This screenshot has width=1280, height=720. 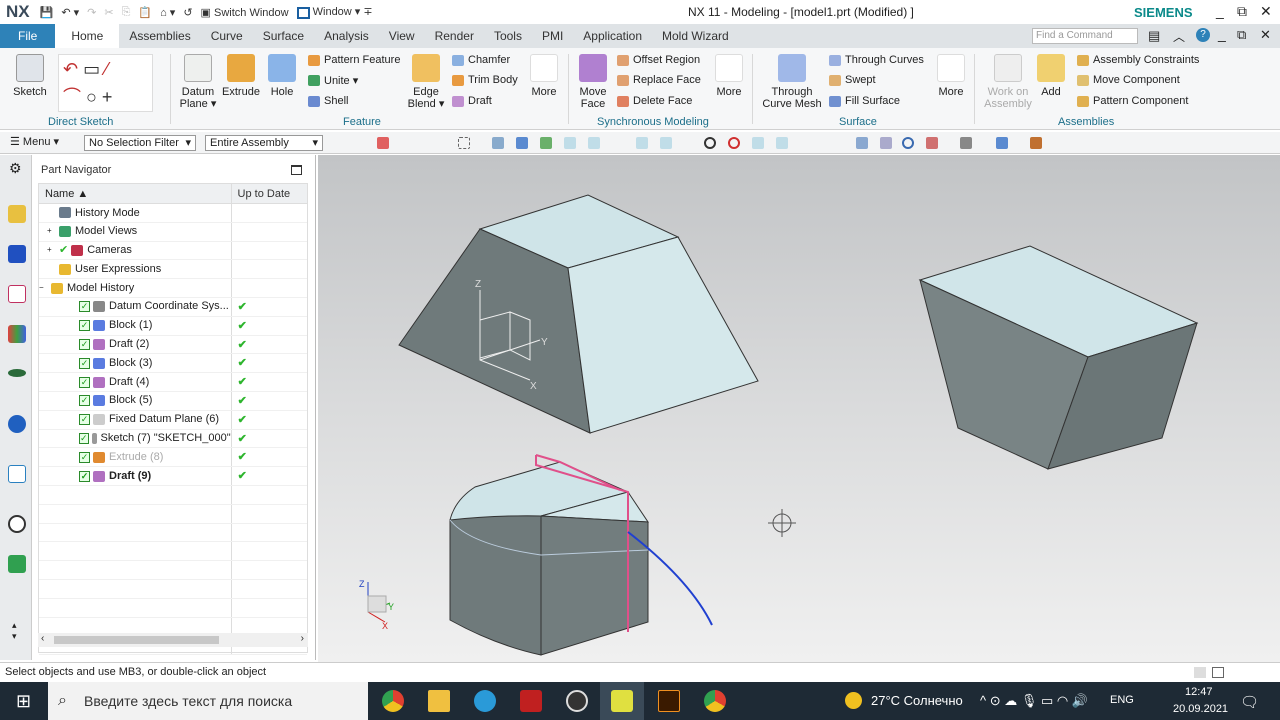 I want to click on tab-tools: Tools, so click(x=508, y=36).